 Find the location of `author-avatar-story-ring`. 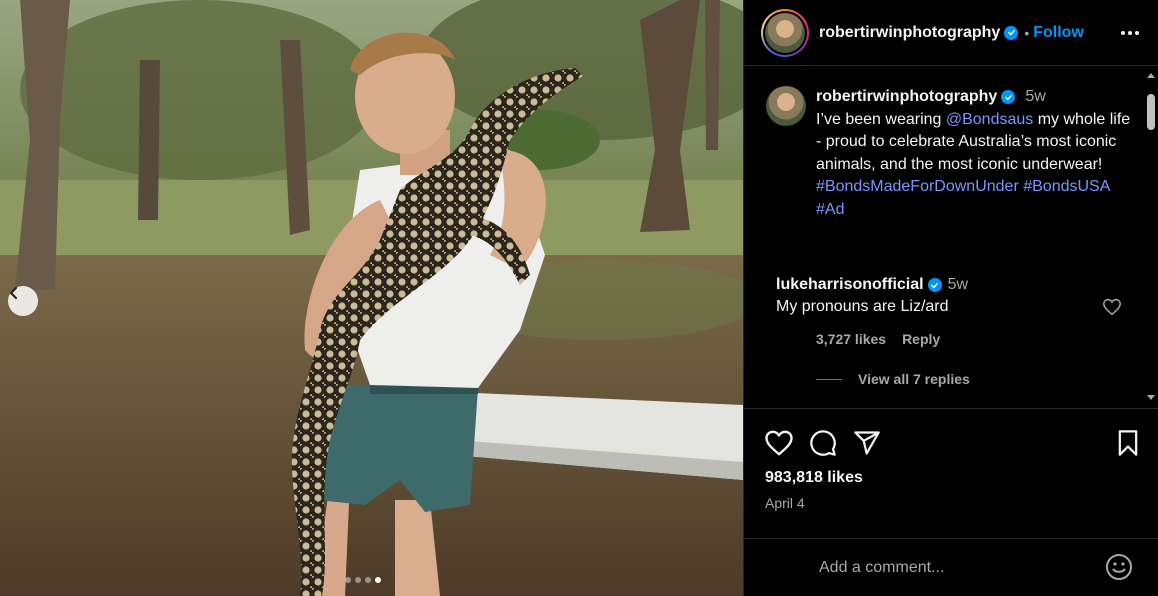

author-avatar-story-ring is located at coordinates (785, 32).